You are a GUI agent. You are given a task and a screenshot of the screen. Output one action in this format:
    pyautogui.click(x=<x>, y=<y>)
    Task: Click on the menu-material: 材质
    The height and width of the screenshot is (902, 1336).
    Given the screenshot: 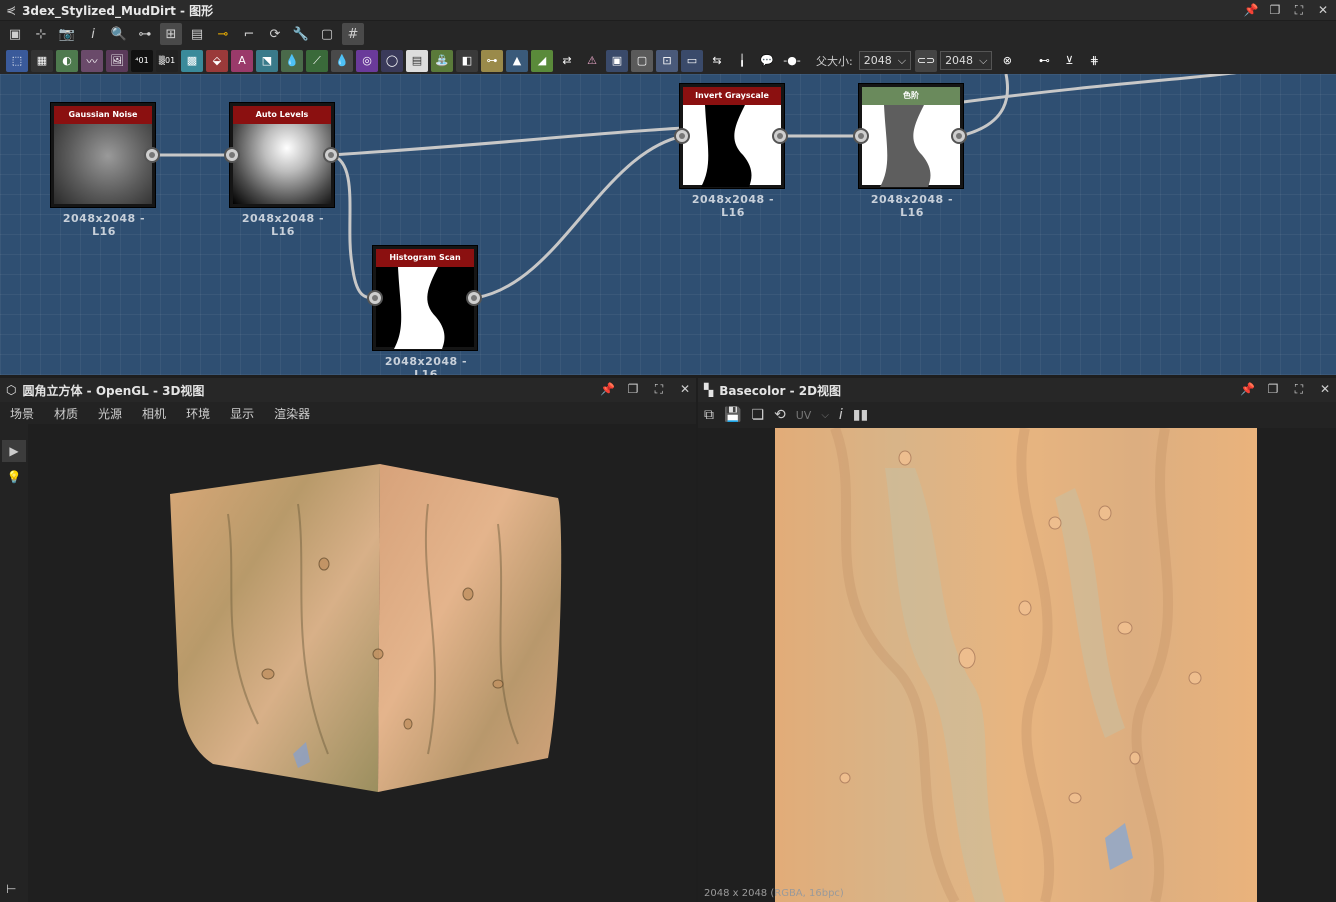 What is the action you would take?
    pyautogui.click(x=66, y=413)
    